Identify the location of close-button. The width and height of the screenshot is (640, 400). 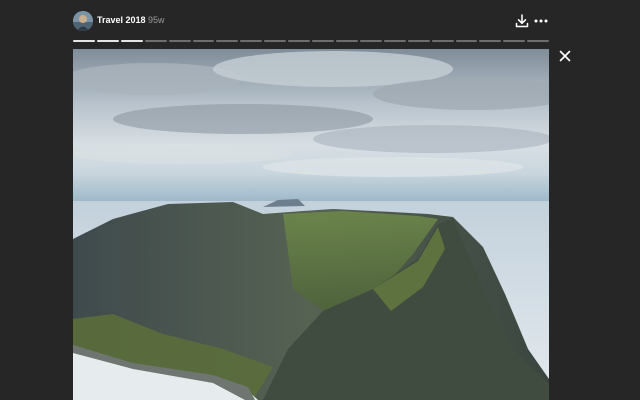
(565, 56).